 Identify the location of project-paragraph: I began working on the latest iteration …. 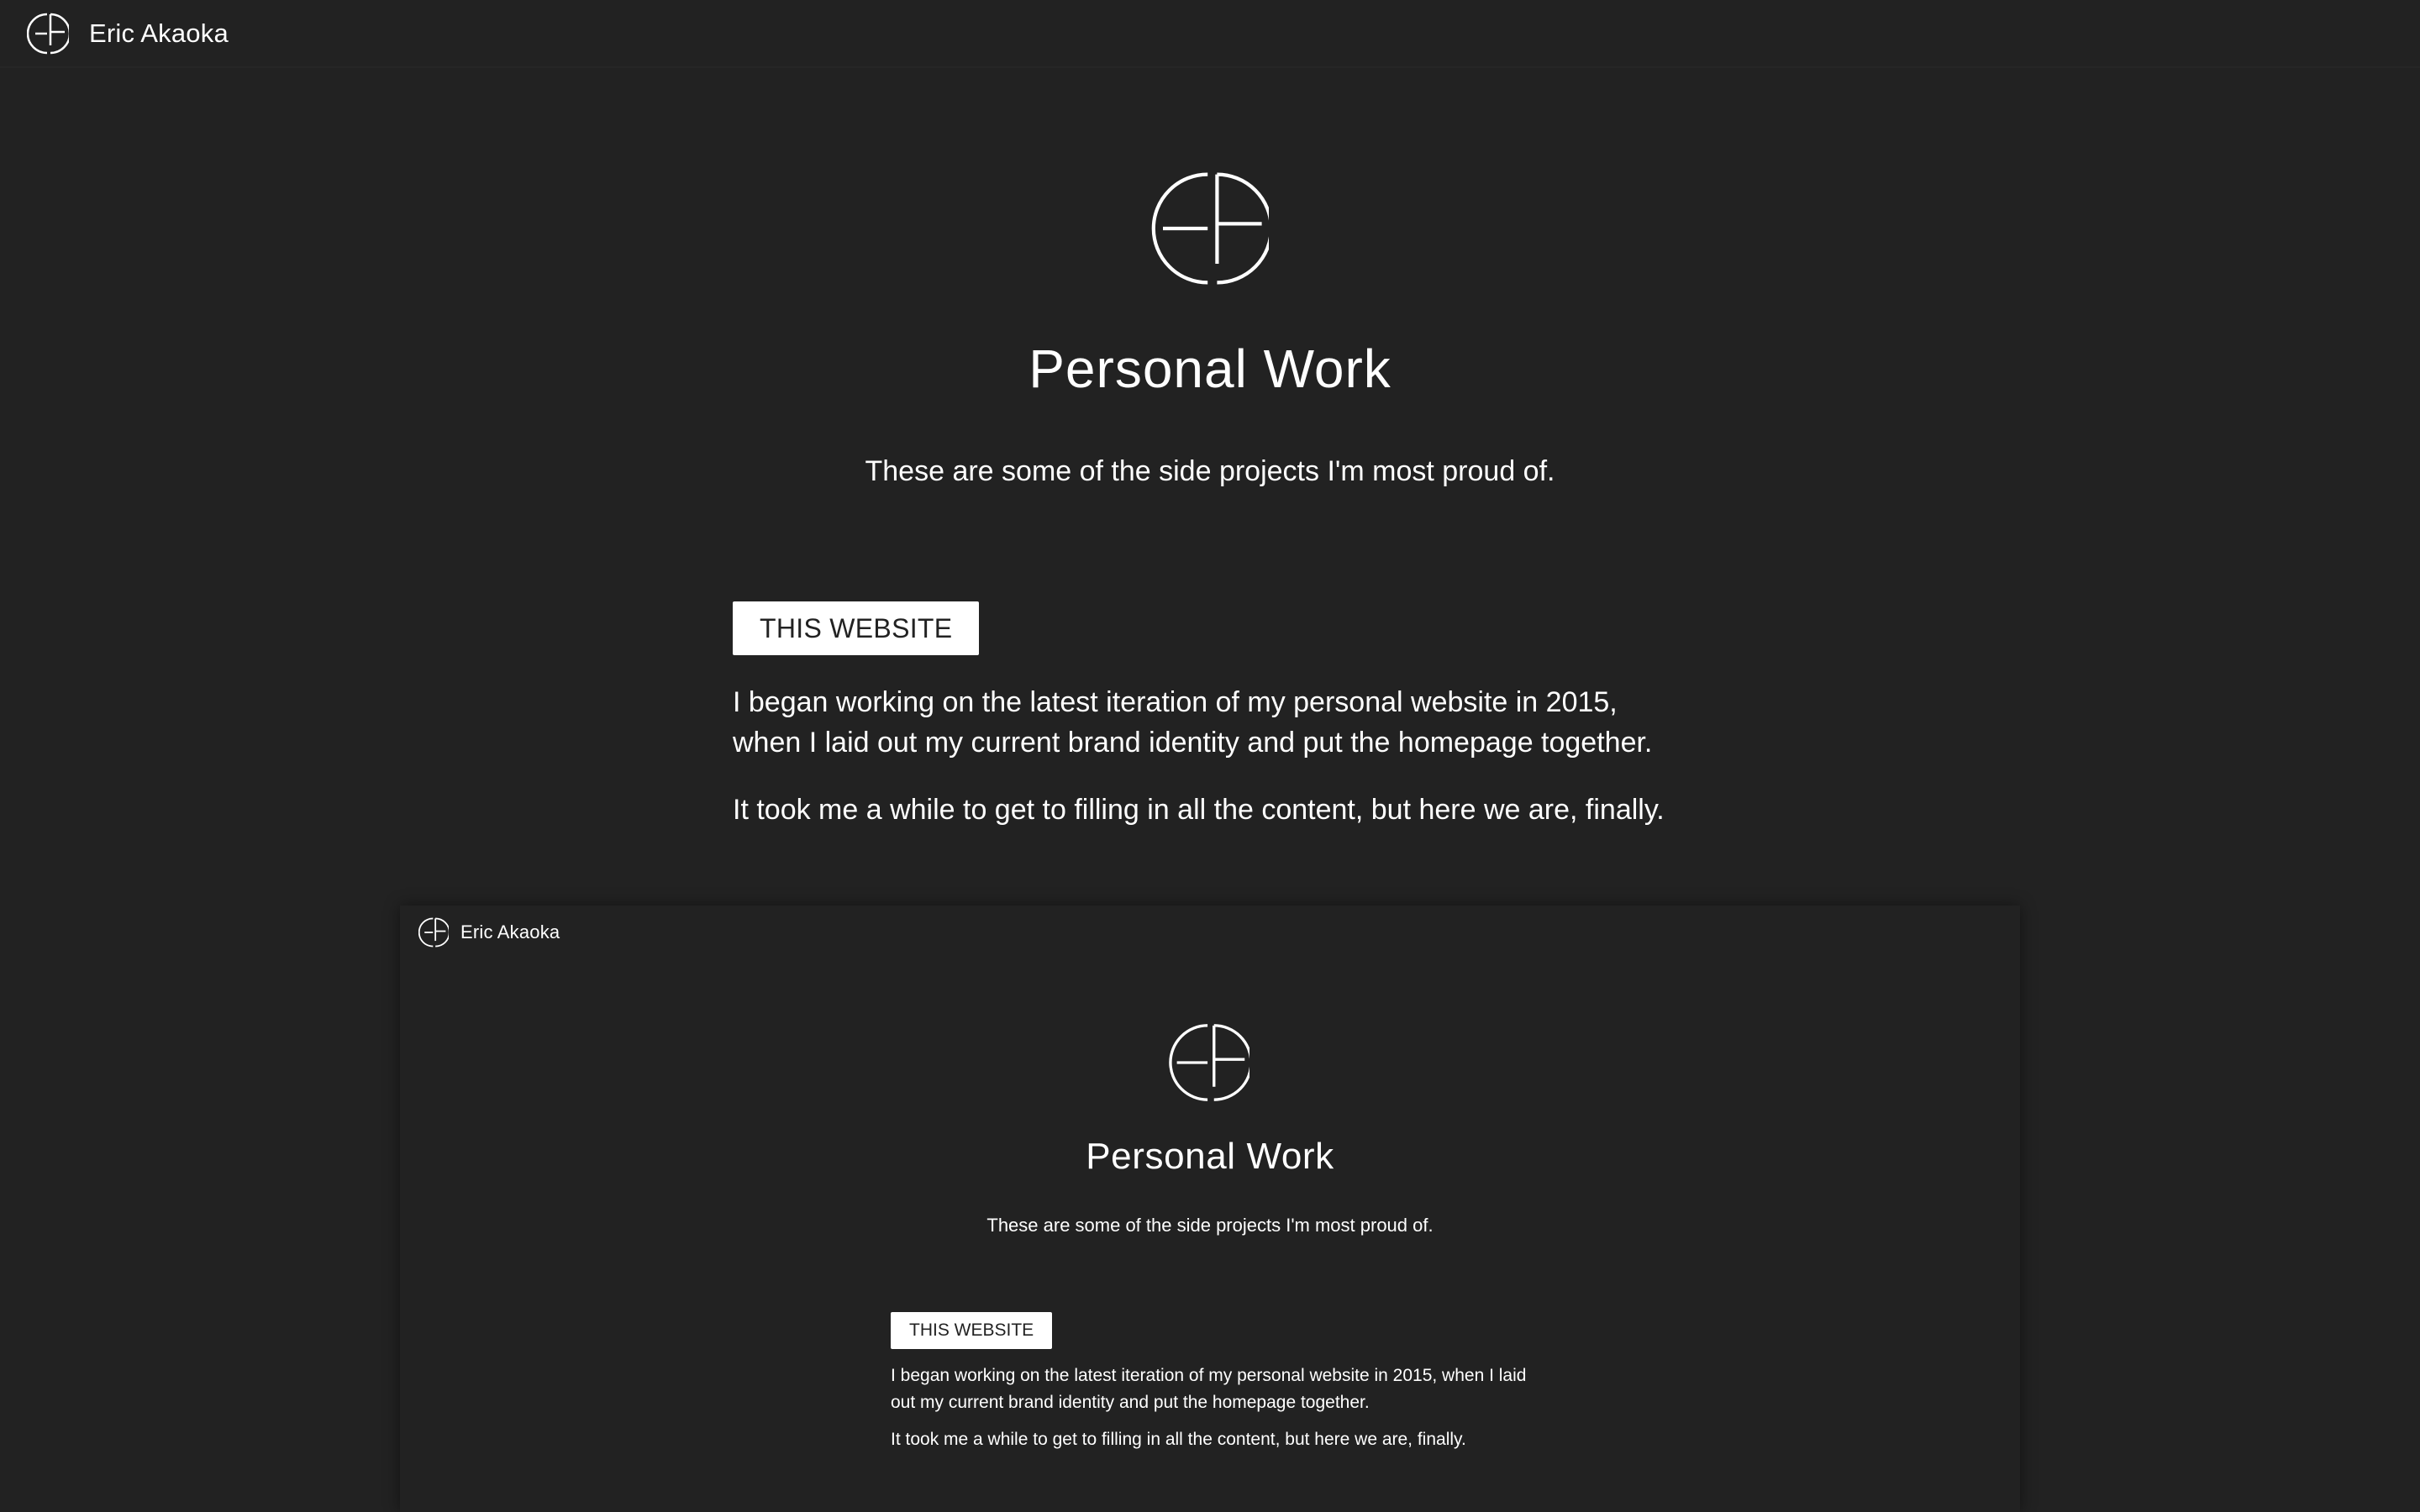
(1193, 722).